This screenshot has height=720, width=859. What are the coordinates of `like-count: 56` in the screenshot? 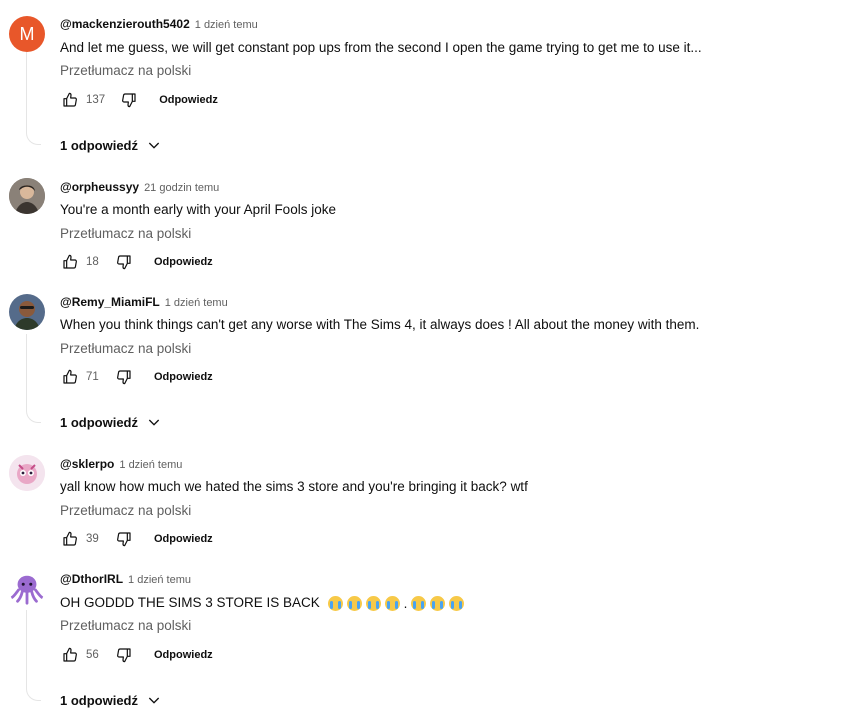 It's located at (92, 655).